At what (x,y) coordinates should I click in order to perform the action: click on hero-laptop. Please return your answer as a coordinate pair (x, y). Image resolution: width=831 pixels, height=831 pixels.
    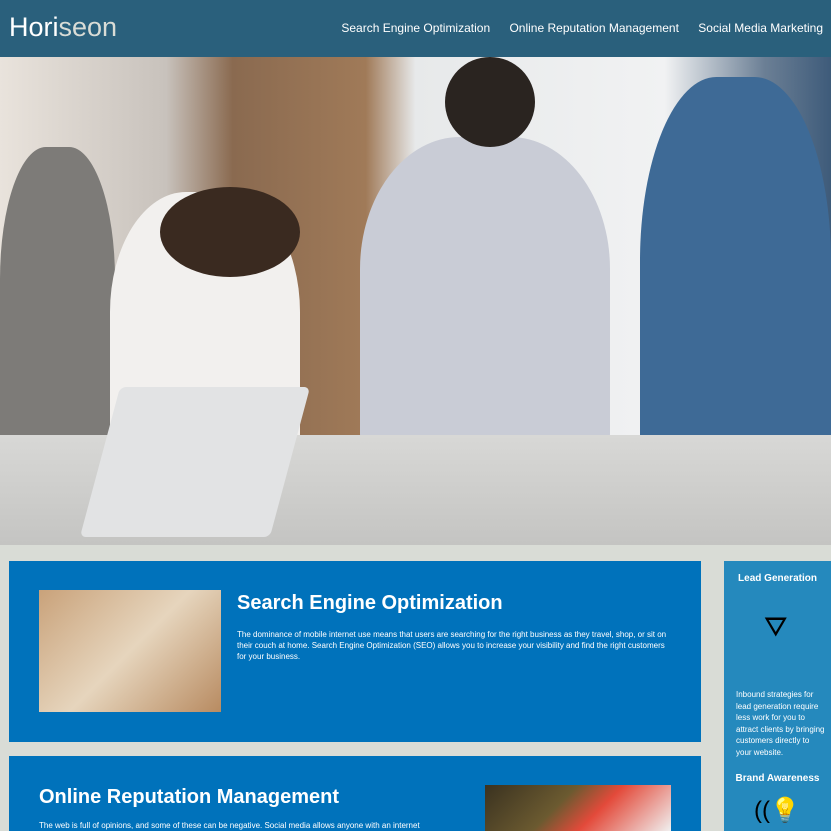
    Looking at the image, I should click on (195, 462).